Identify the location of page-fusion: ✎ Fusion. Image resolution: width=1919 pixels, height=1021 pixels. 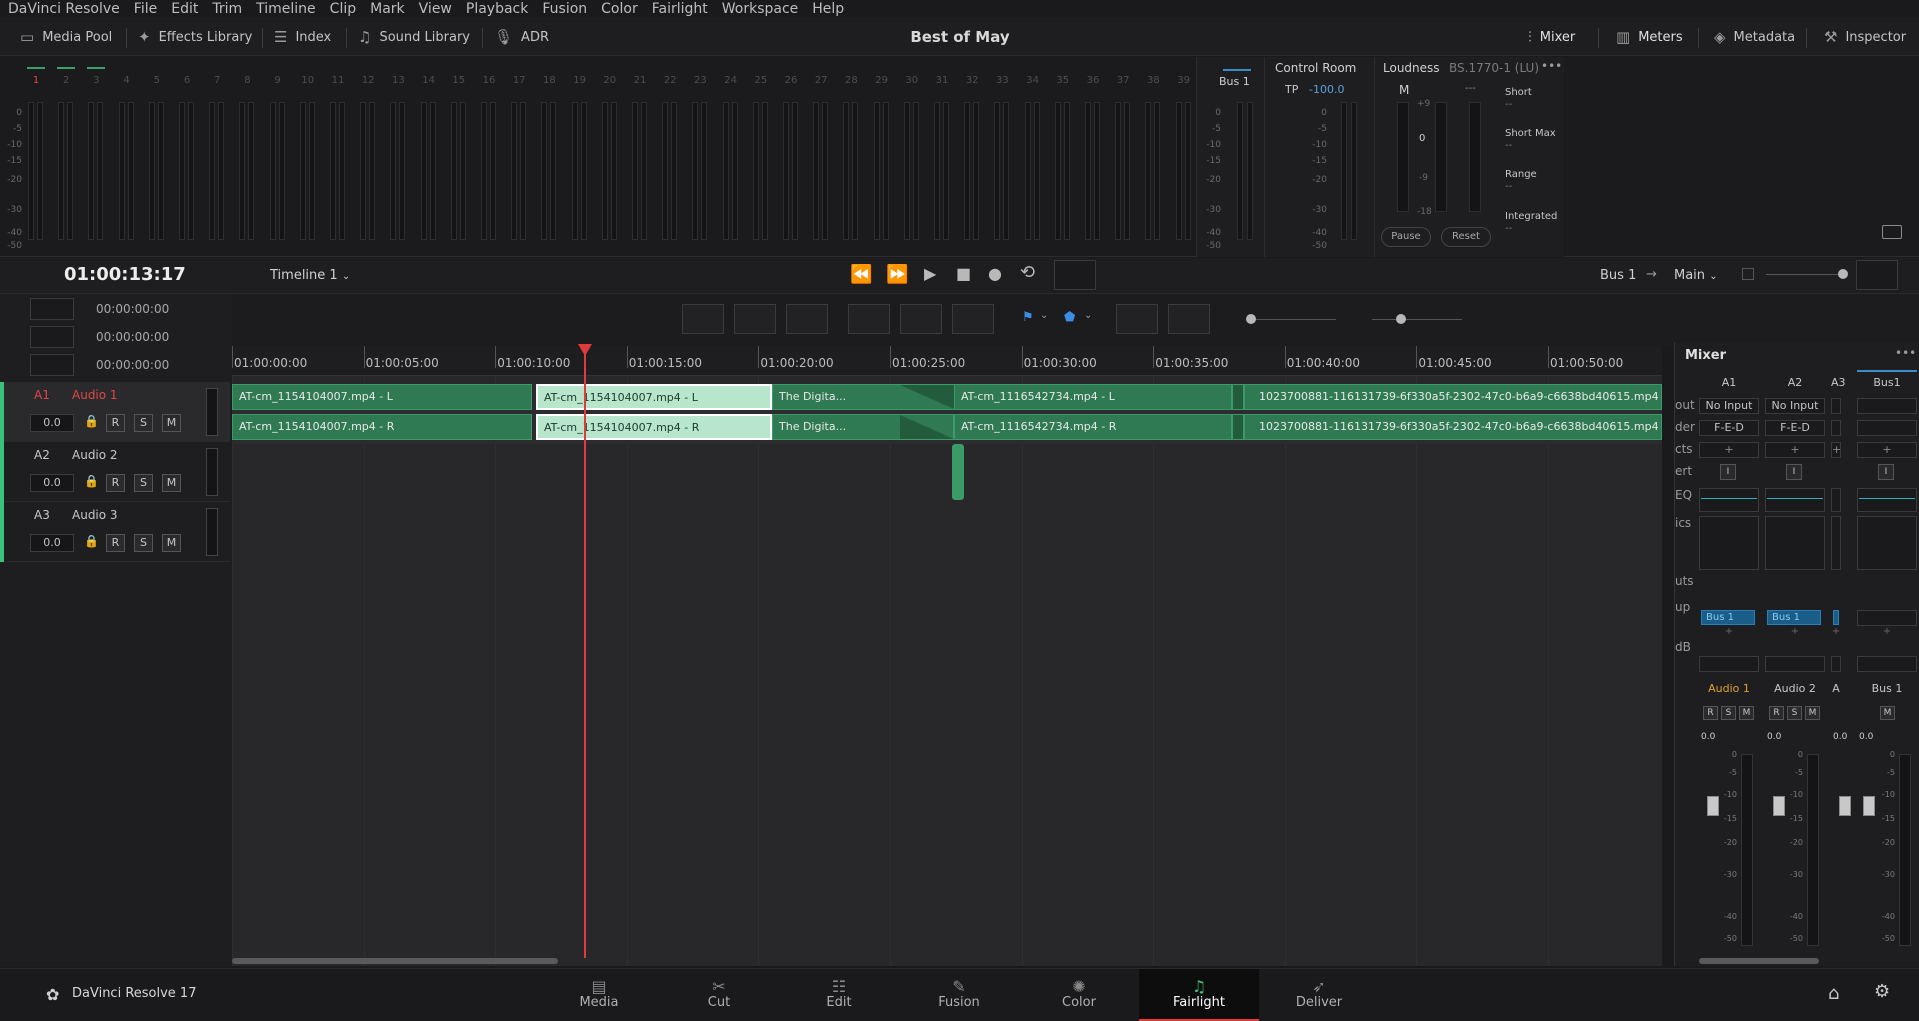
(959, 995).